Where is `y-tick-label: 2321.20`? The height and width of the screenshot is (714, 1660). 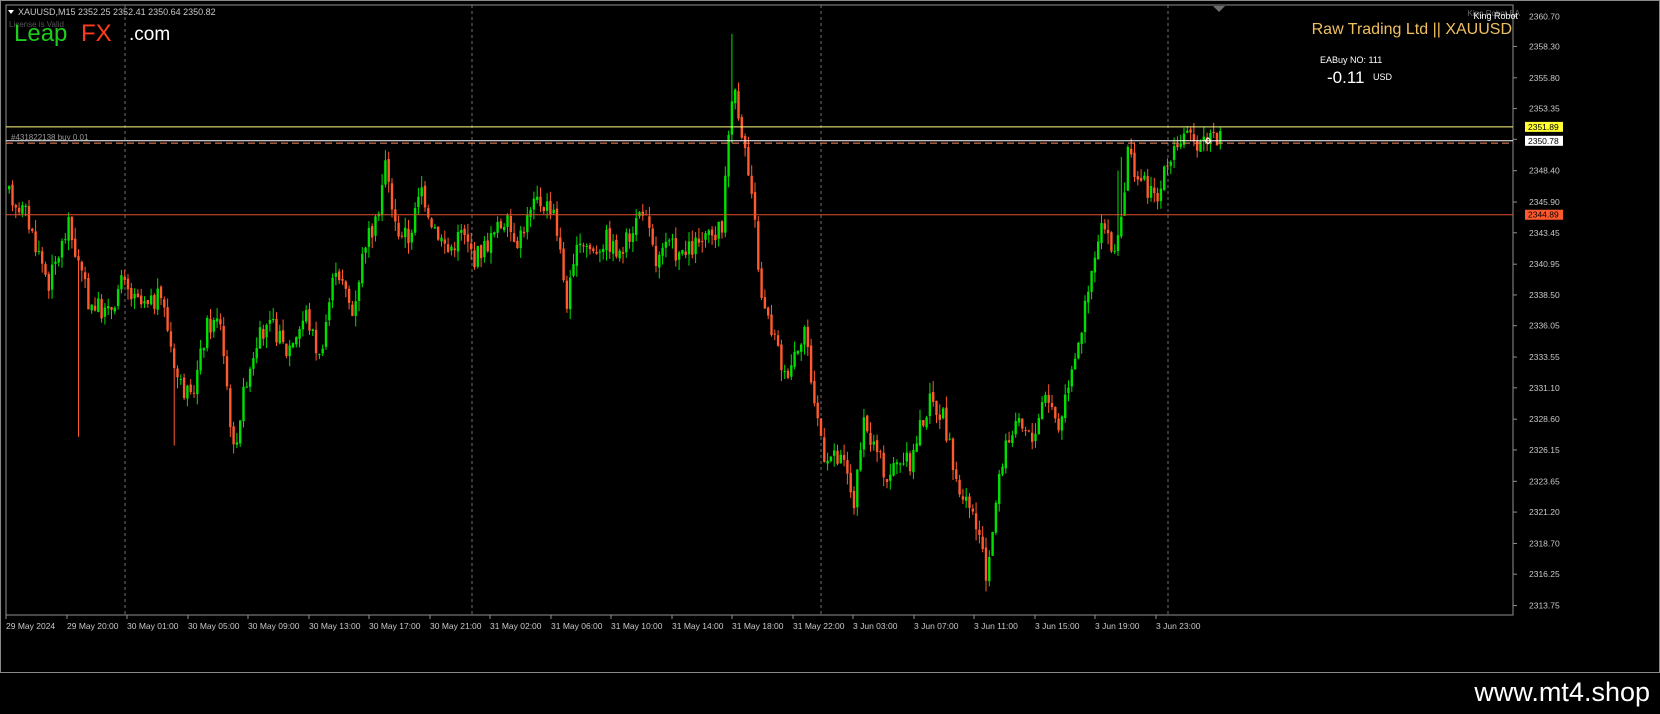 y-tick-label: 2321.20 is located at coordinates (1544, 512).